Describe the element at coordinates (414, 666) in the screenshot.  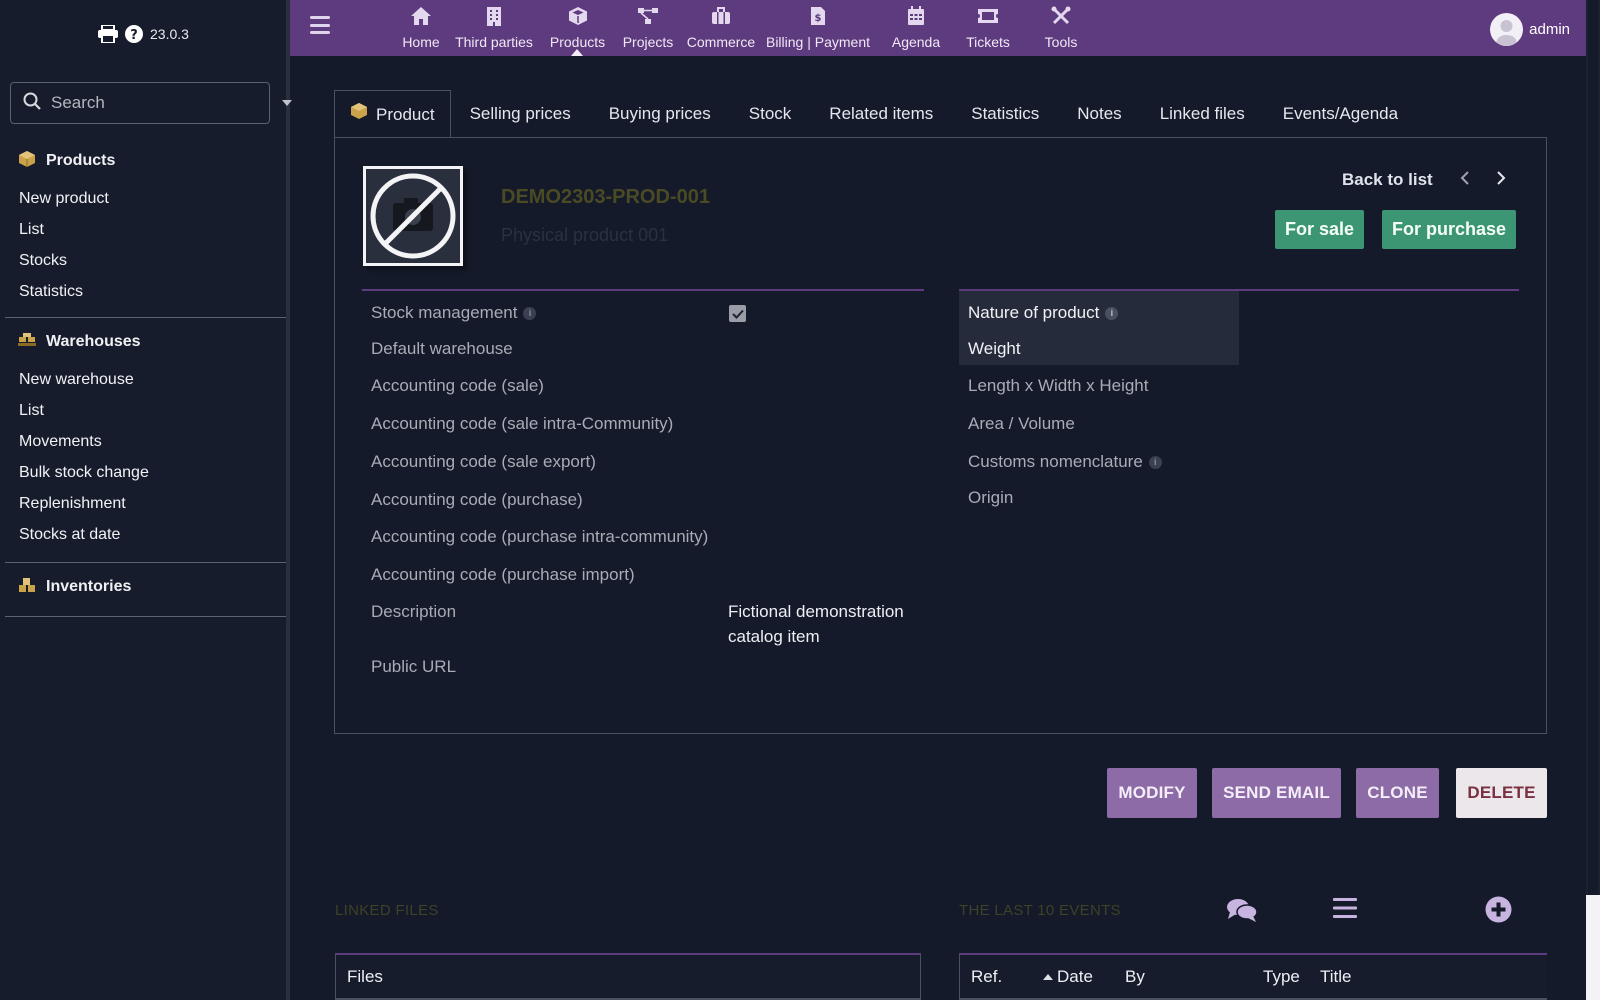
I see `field-public-url: Public URL` at that location.